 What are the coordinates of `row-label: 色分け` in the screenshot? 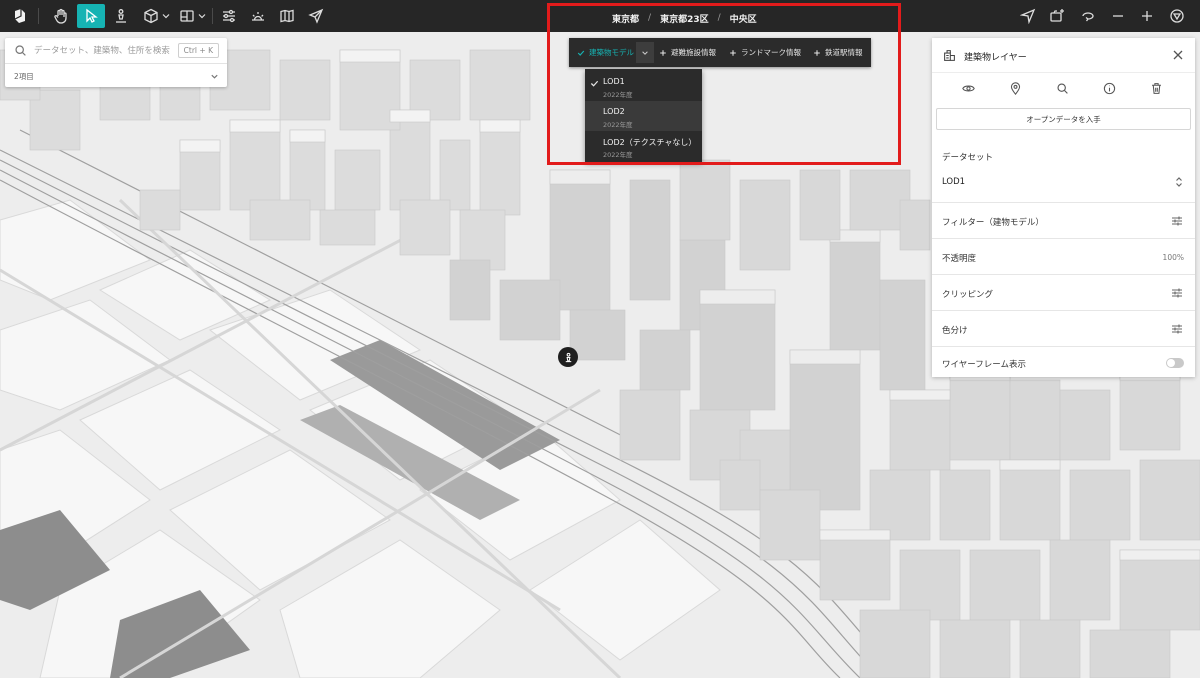 It's located at (955, 331).